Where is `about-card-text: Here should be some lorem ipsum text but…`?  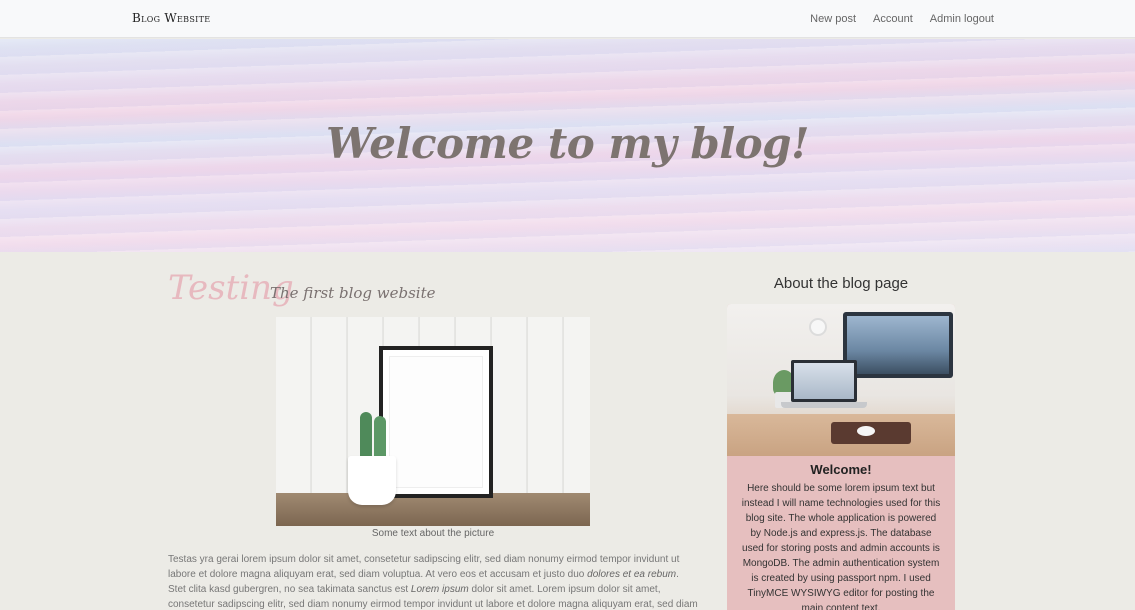 about-card-text: Here should be some lorem ipsum text but… is located at coordinates (841, 546).